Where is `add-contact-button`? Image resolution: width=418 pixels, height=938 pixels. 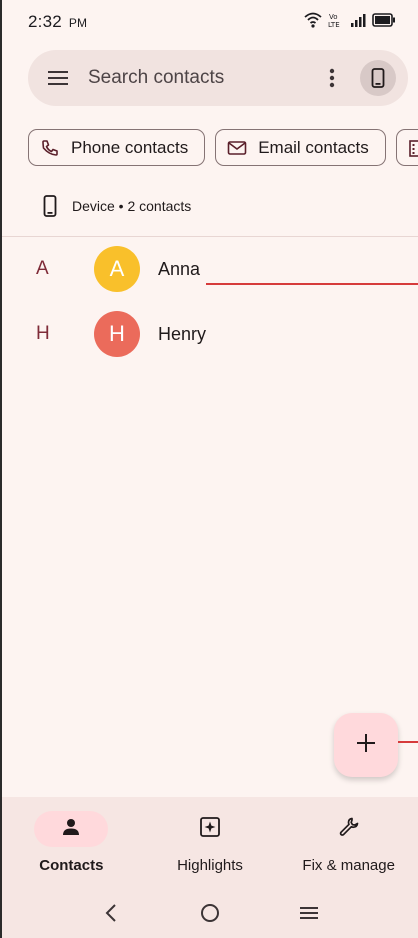 add-contact-button is located at coordinates (366, 745).